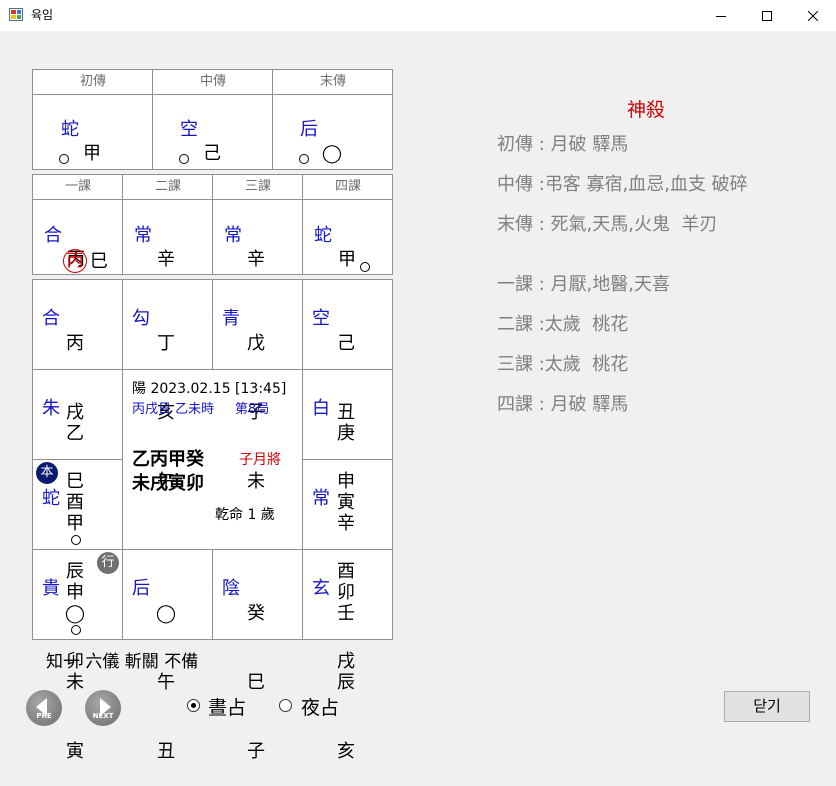 The image size is (836, 786). What do you see at coordinates (92, 81) in the screenshot?
I see `header-chuchuan: 初傳` at bounding box center [92, 81].